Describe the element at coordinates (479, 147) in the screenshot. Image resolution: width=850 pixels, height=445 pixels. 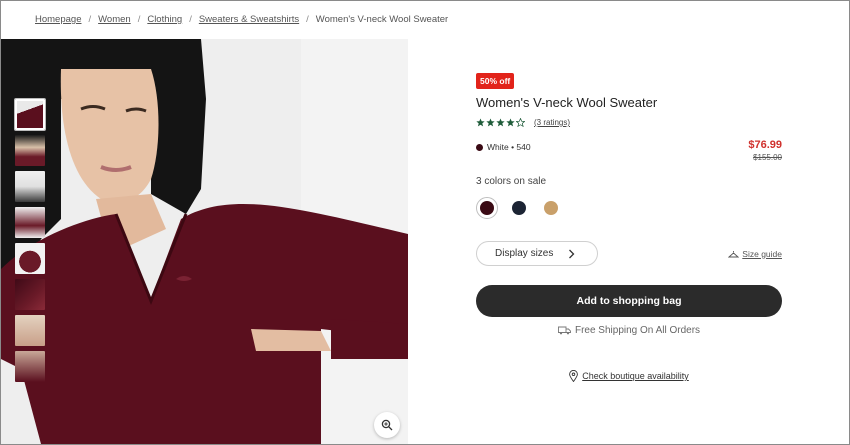
I see `current-color-dot` at that location.